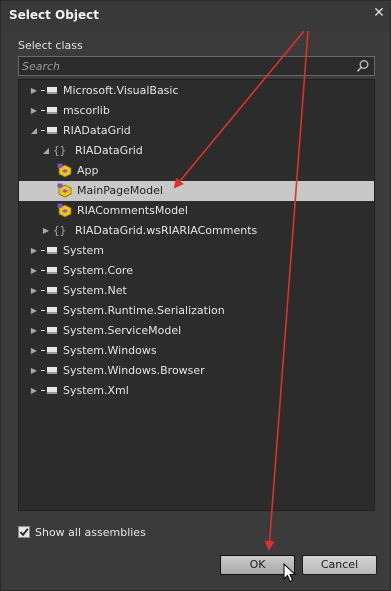 This screenshot has width=391, height=591. Describe the element at coordinates (196, 171) in the screenshot. I see `tree-row: App` at that location.